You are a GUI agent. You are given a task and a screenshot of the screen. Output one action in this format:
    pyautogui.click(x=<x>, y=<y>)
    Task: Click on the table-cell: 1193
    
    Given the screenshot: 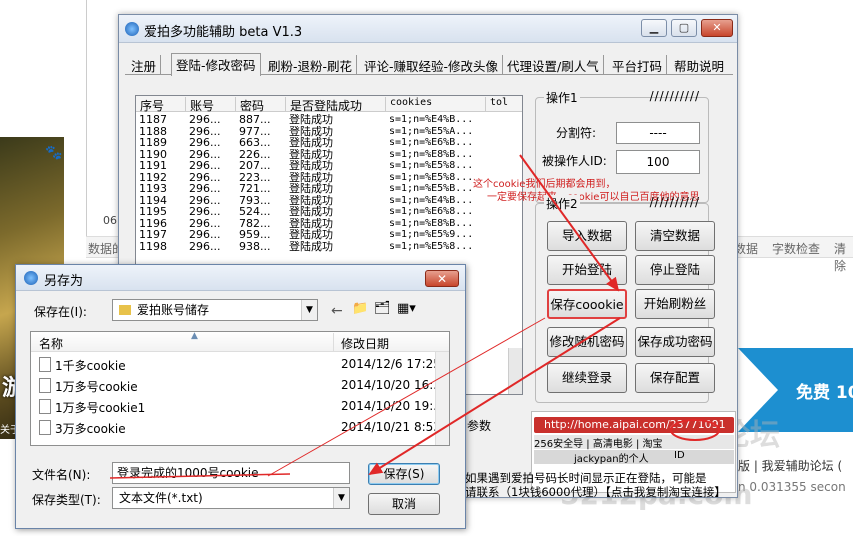 What is the action you would take?
    pyautogui.click(x=153, y=188)
    